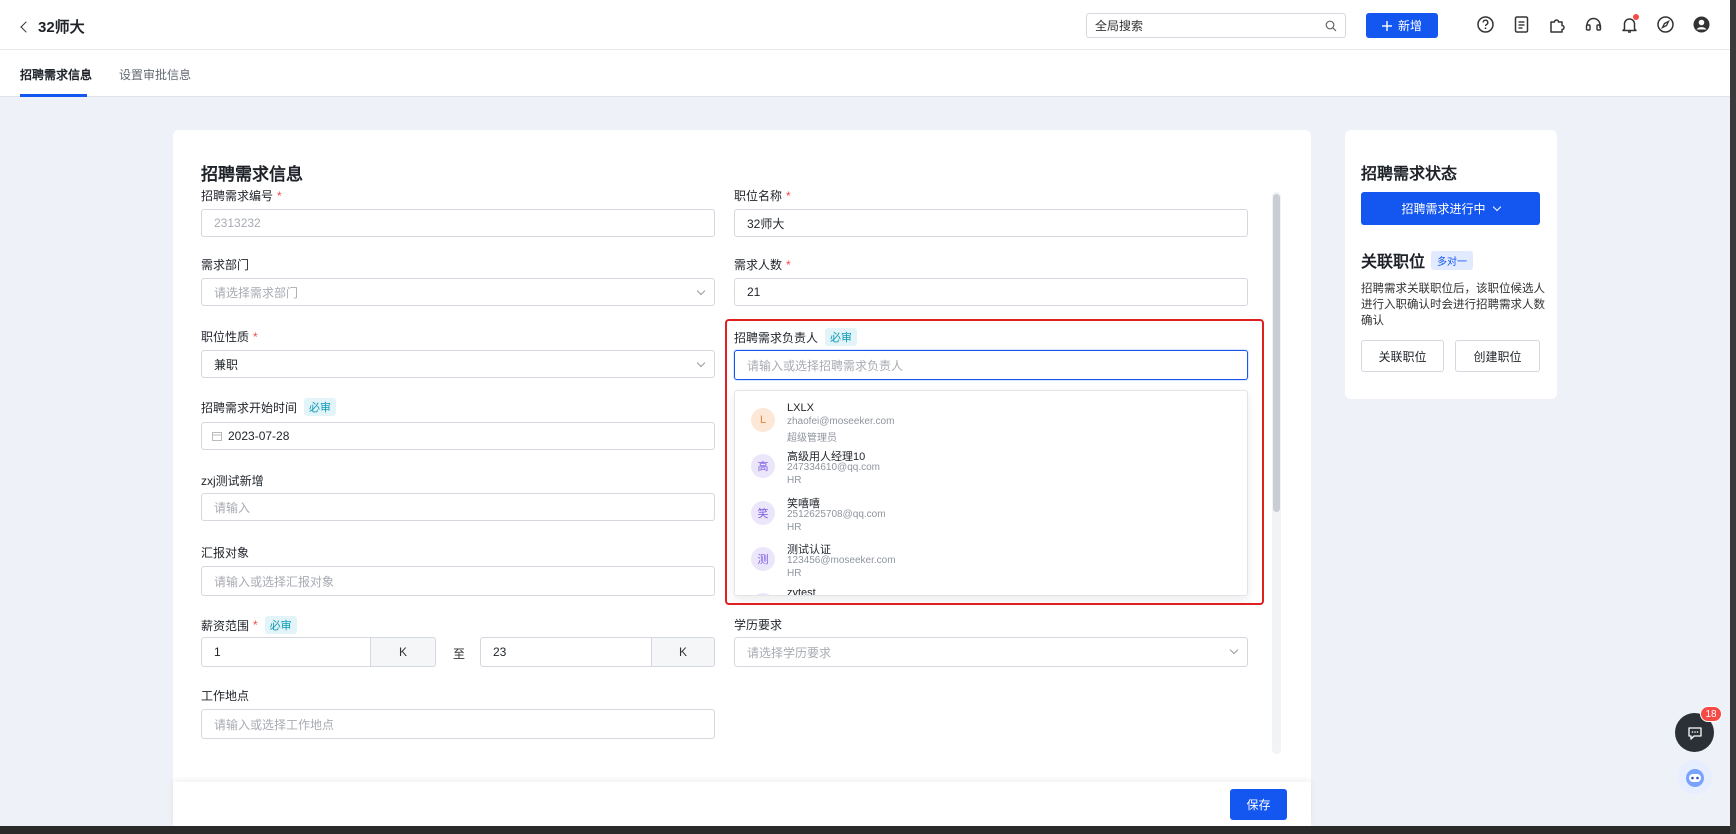 This screenshot has width=1736, height=834. I want to click on document-icon, so click(1521, 24).